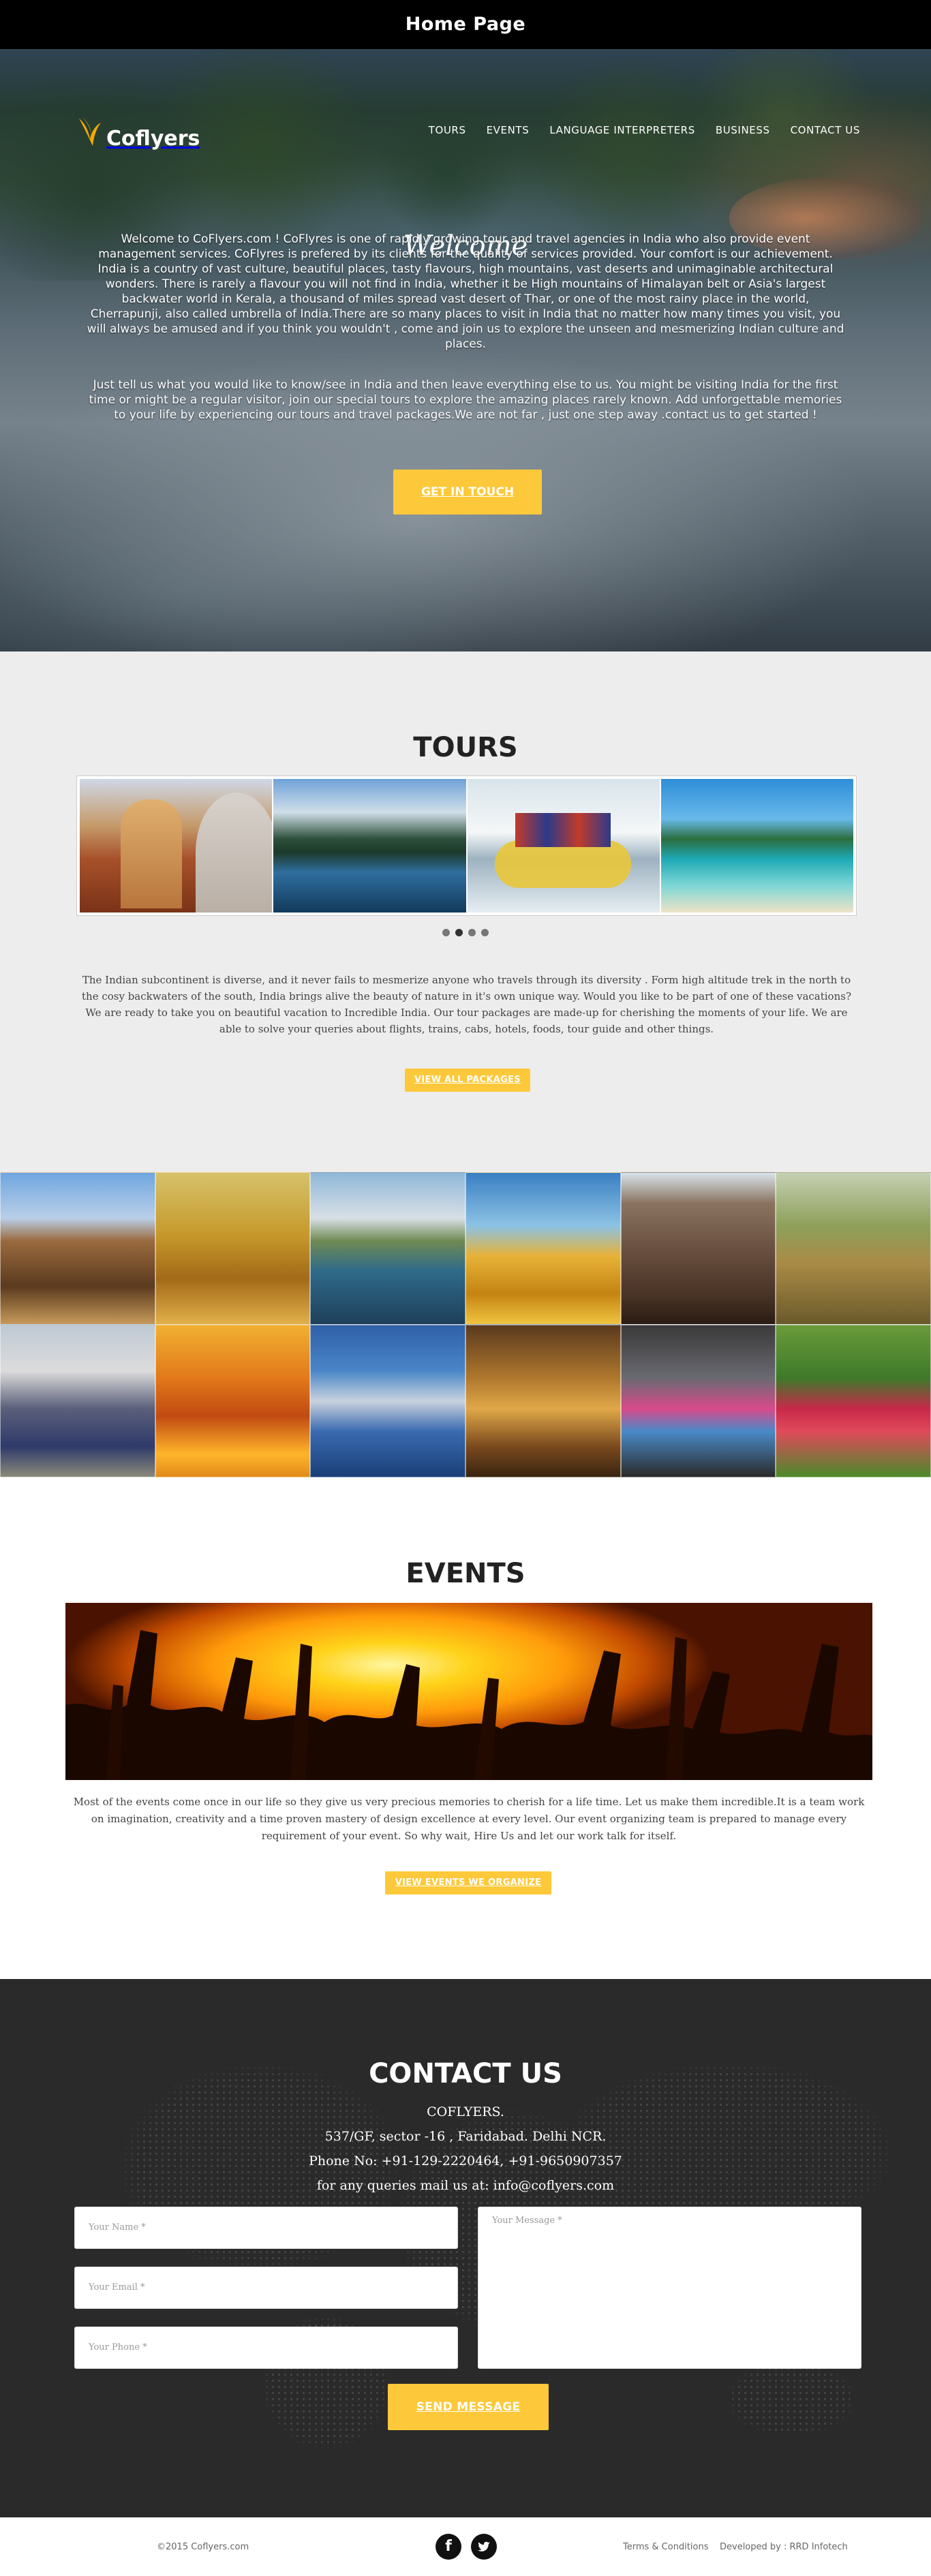 The height and width of the screenshot is (2576, 931). What do you see at coordinates (203, 2547) in the screenshot?
I see `footer-copyright: ©2015 Coflyers.com` at bounding box center [203, 2547].